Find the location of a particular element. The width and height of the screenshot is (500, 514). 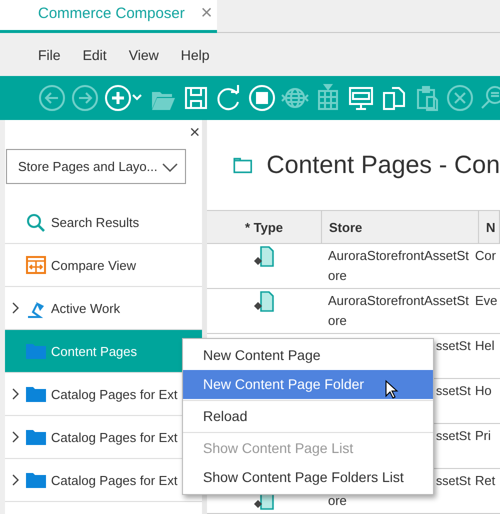

table-cell-text: Pri is located at coordinates (483, 436).